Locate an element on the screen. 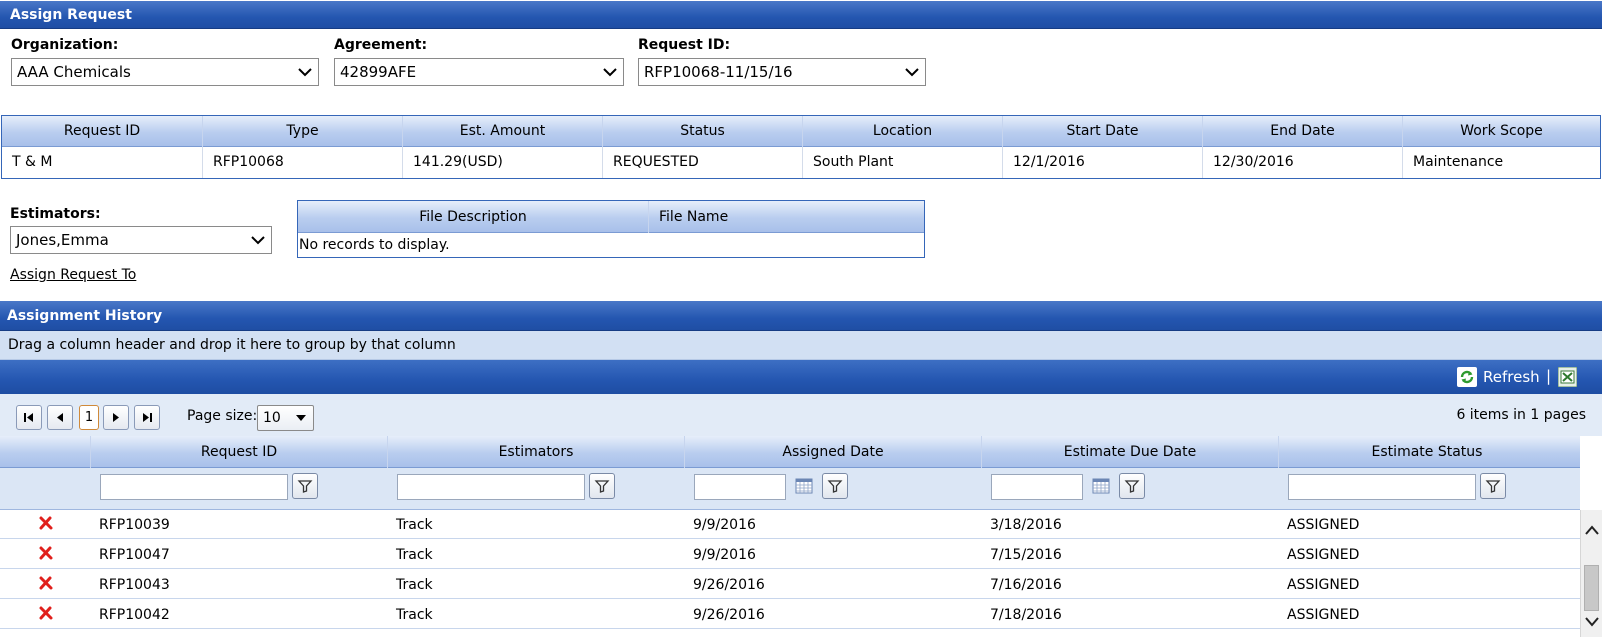 This screenshot has width=1602, height=637. dropdown-arrow-icon is located at coordinates (301, 418).